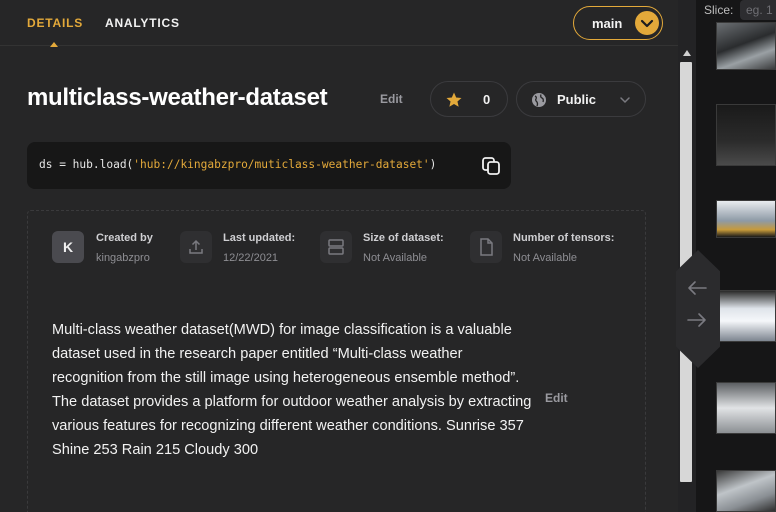 The height and width of the screenshot is (512, 776). I want to click on branch-label: main, so click(607, 23).